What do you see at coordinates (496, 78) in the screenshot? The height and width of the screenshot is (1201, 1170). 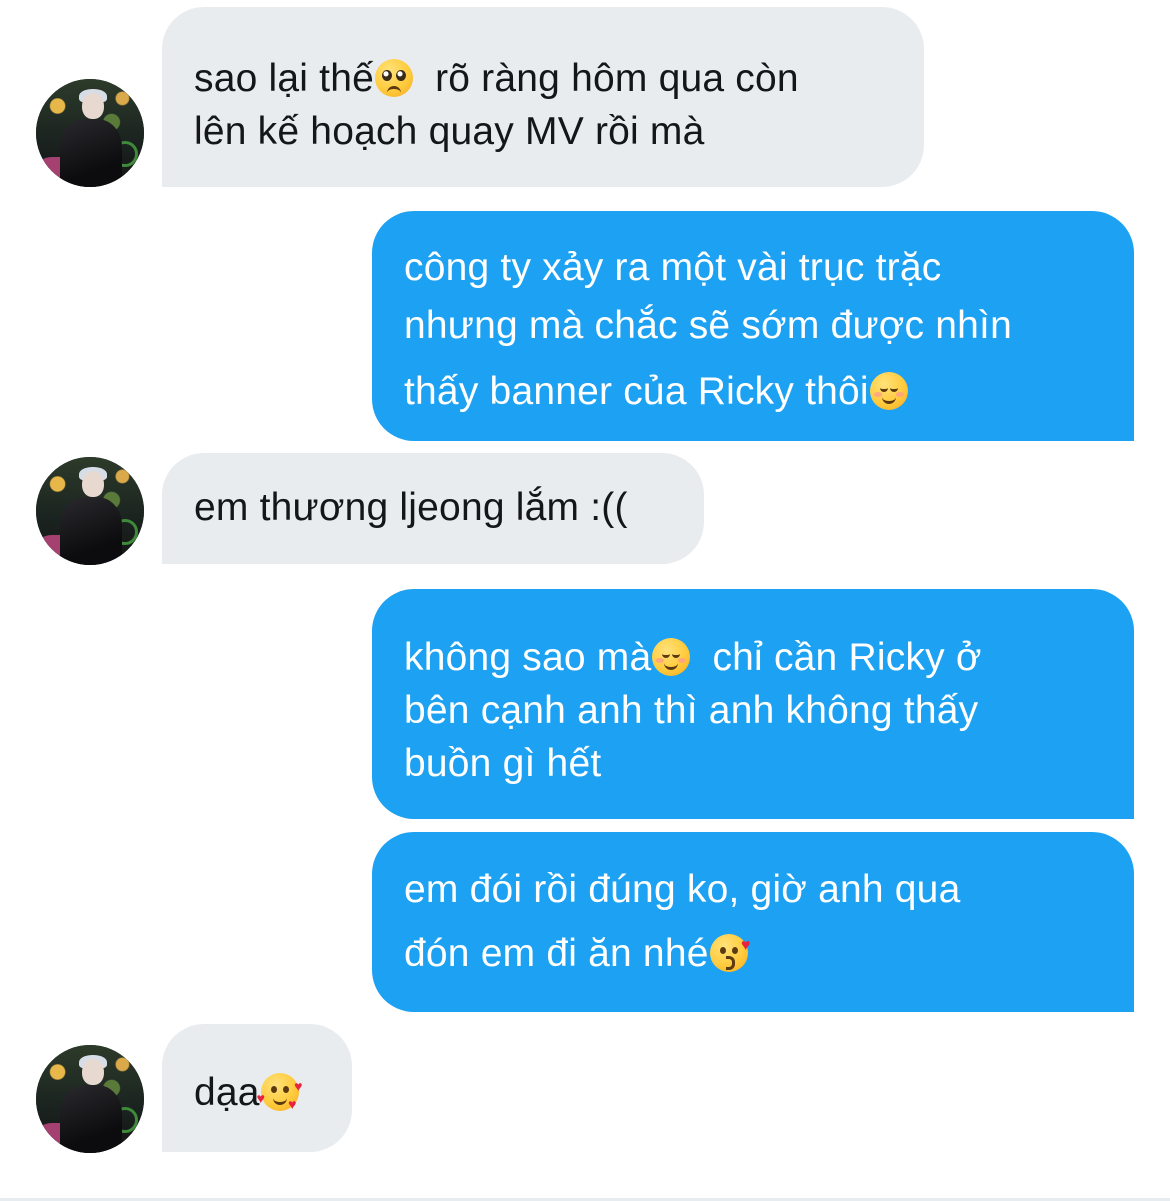 I see `message-text-line: sao lại thế rõ ràng hôm qua còn` at bounding box center [496, 78].